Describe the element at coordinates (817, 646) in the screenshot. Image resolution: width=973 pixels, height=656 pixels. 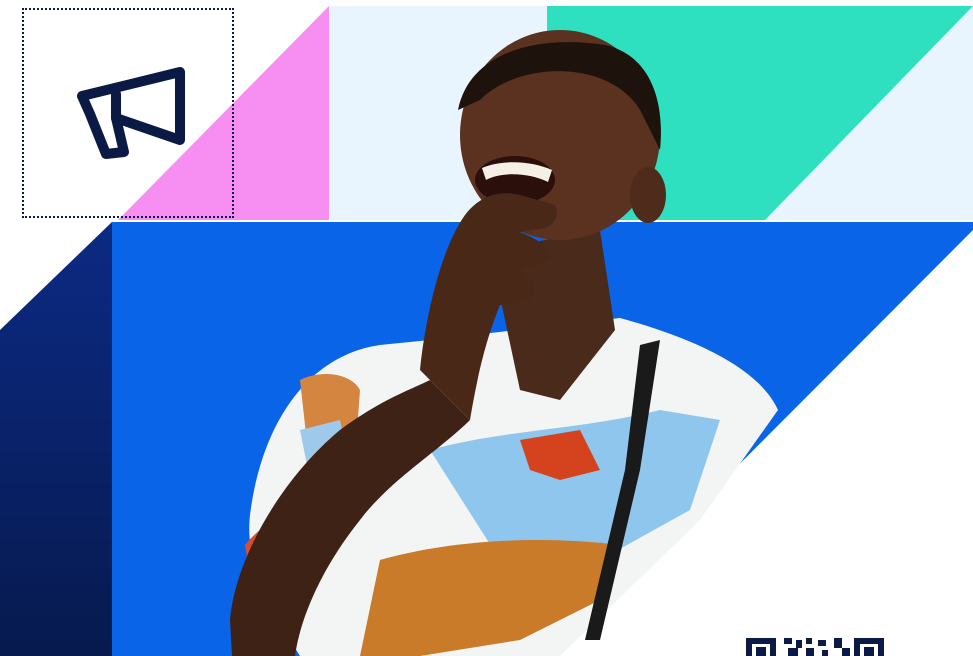
I see `qr-code-icon` at that location.